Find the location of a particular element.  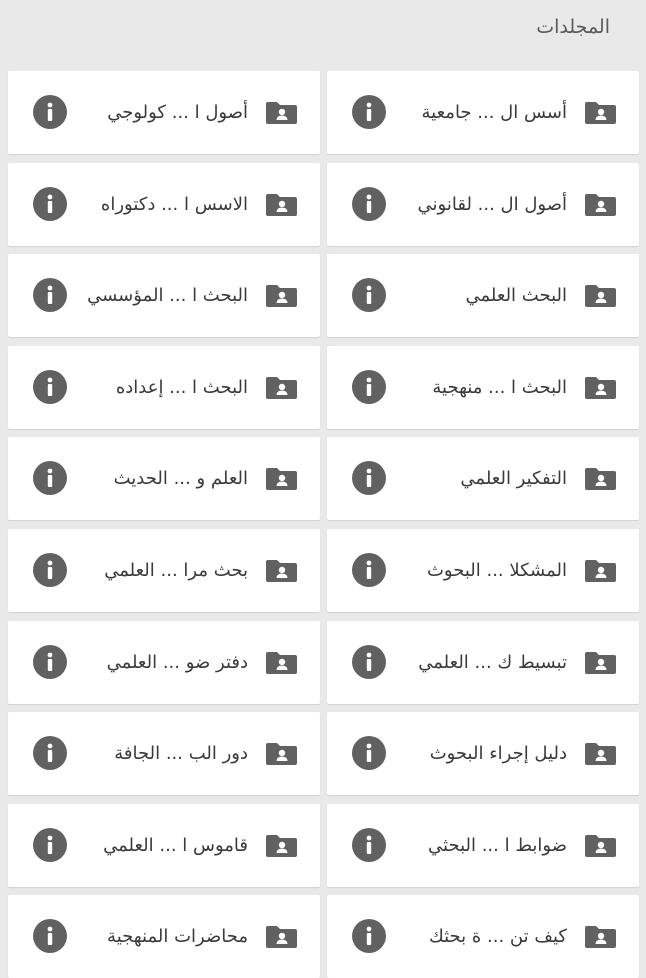

folder-card: دور الب ... الجافة is located at coordinates (164, 754).